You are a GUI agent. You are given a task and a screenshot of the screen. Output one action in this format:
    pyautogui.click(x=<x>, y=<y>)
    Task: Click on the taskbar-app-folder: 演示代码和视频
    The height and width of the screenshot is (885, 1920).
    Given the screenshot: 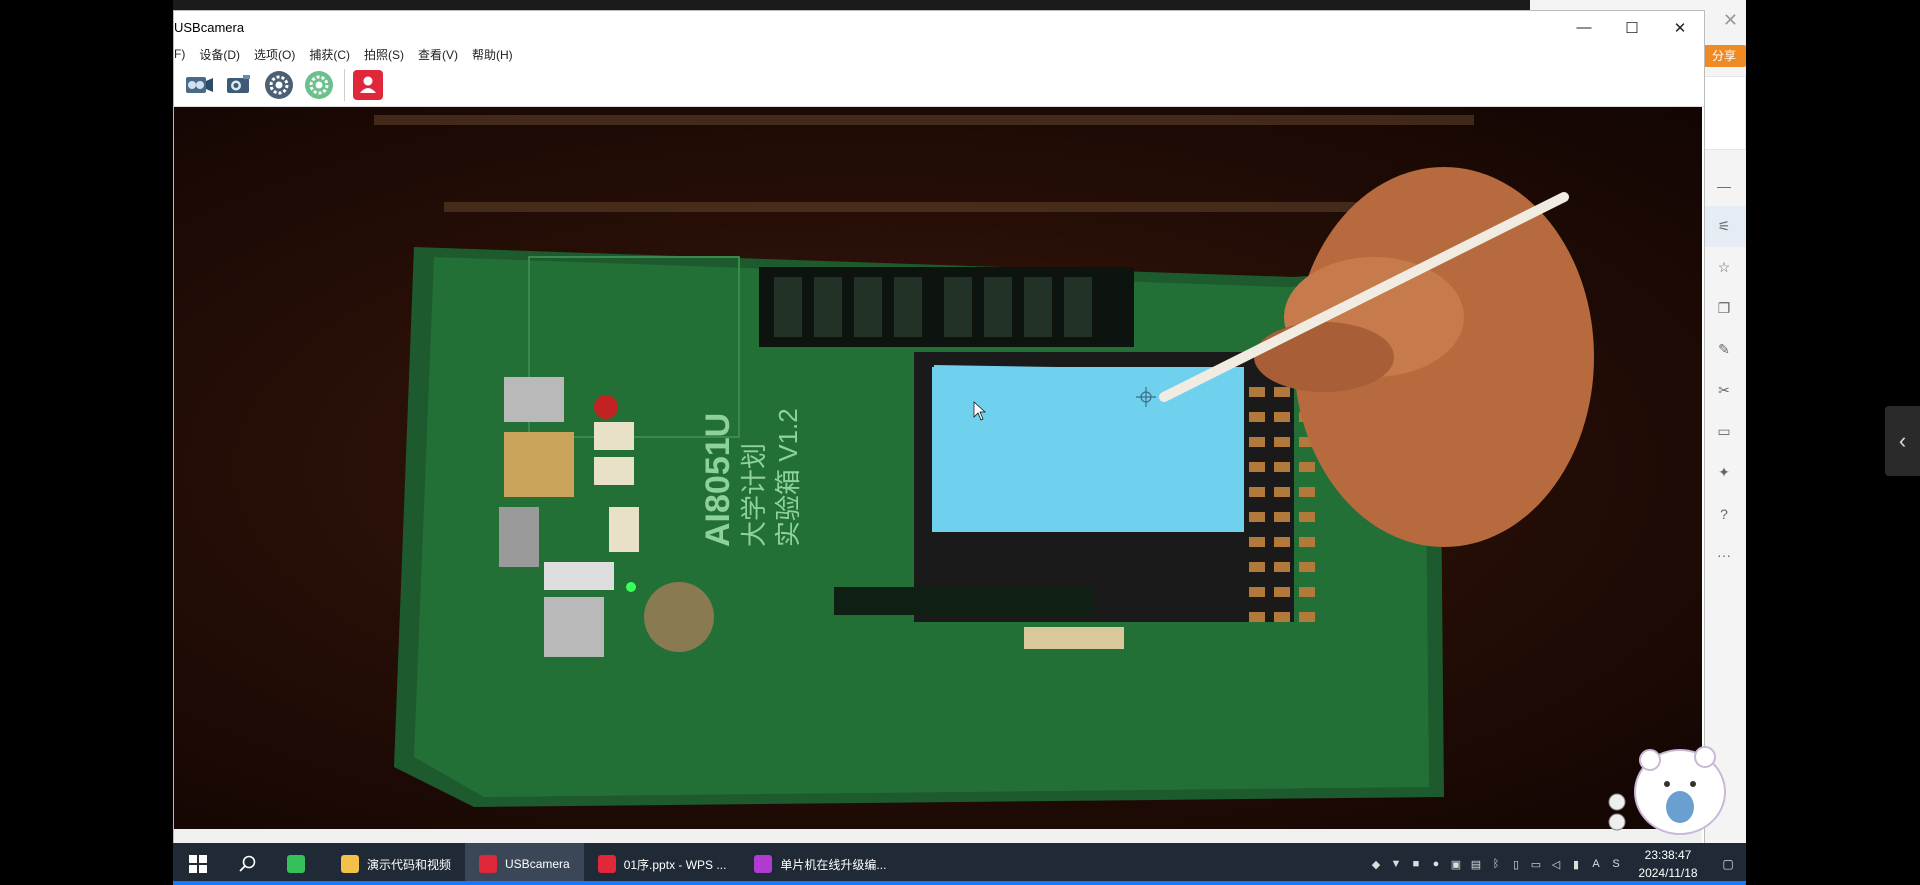 What is the action you would take?
    pyautogui.click(x=396, y=864)
    